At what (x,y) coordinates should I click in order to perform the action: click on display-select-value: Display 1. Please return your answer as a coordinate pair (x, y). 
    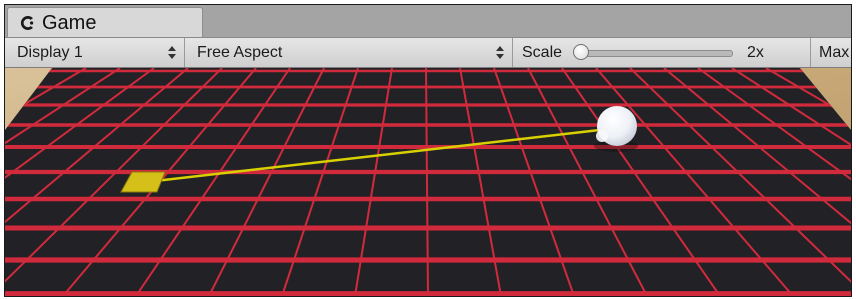
    Looking at the image, I should click on (50, 52).